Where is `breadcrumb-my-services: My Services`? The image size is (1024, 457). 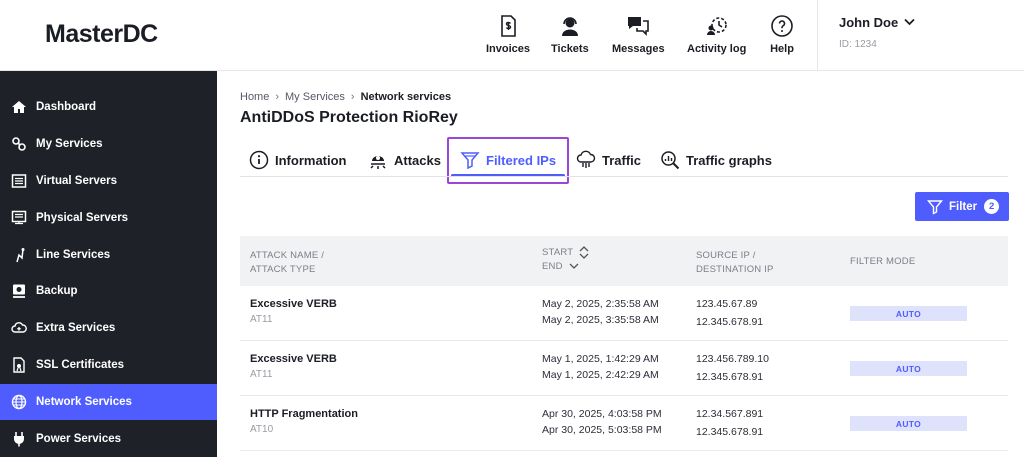
breadcrumb-my-services: My Services is located at coordinates (315, 97).